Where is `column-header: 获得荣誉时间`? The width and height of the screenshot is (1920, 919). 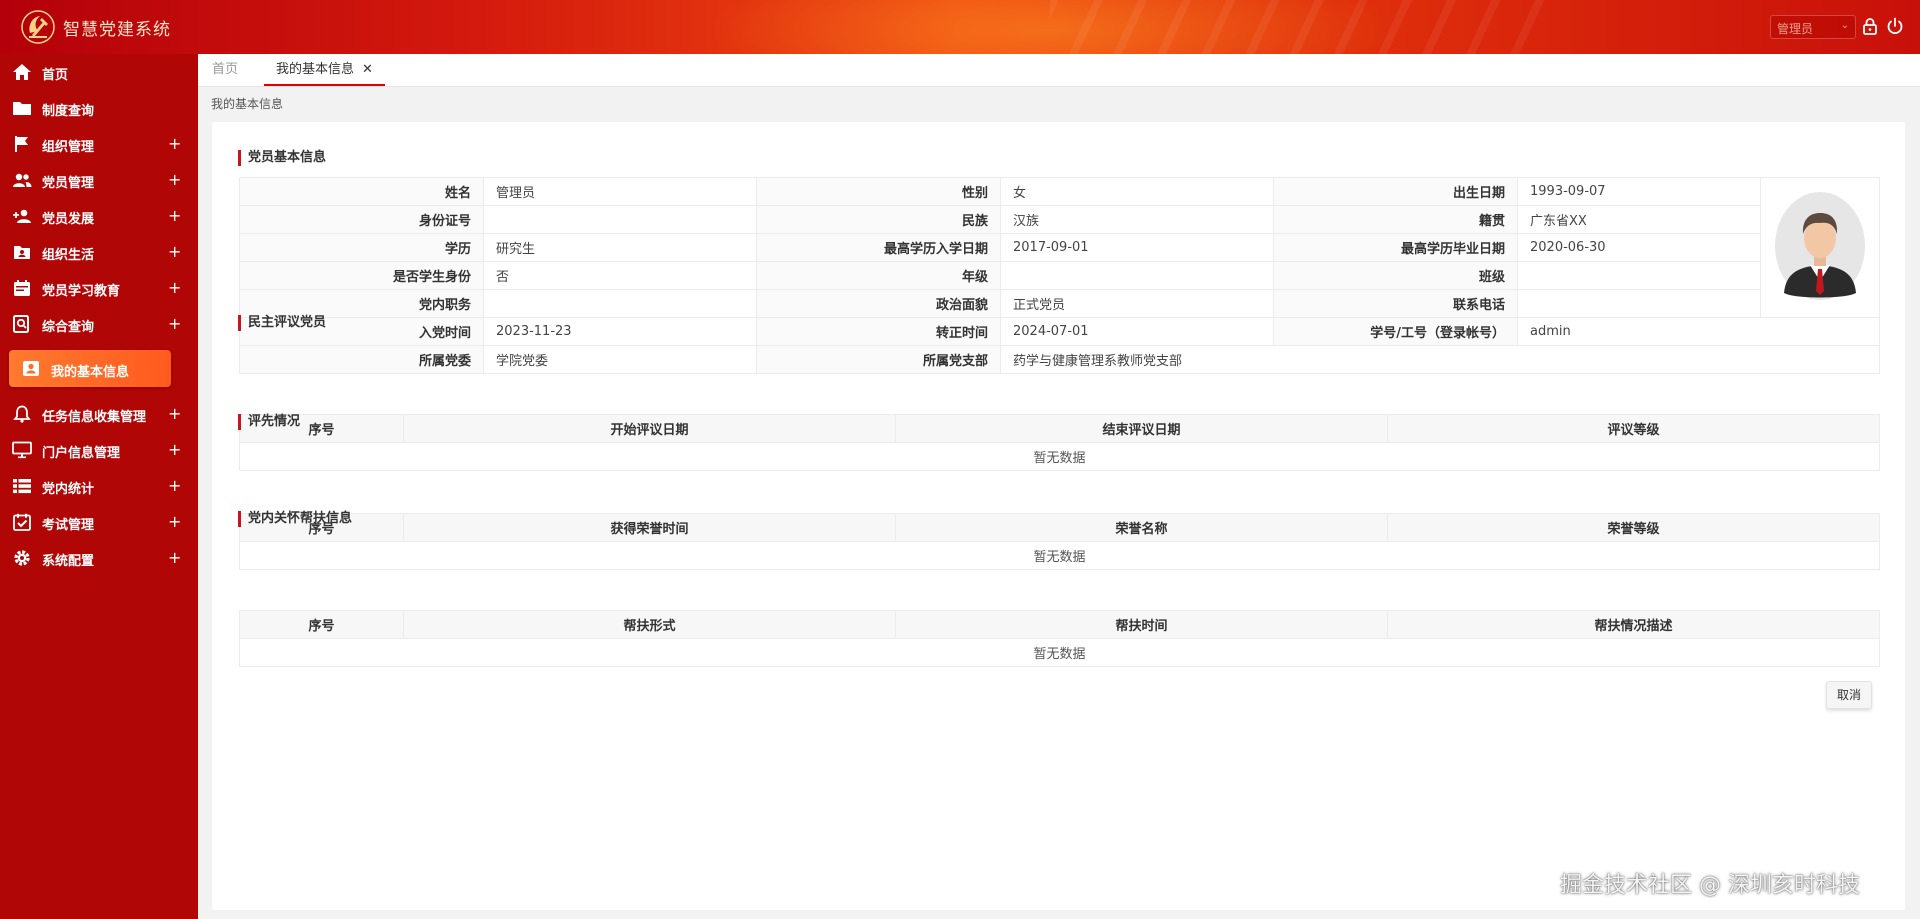 column-header: 获得荣誉时间 is located at coordinates (649, 527).